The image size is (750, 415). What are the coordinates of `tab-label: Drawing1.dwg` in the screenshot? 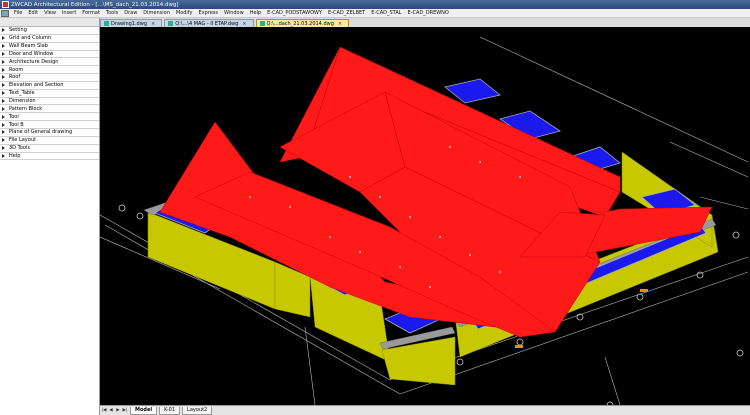 It's located at (129, 23).